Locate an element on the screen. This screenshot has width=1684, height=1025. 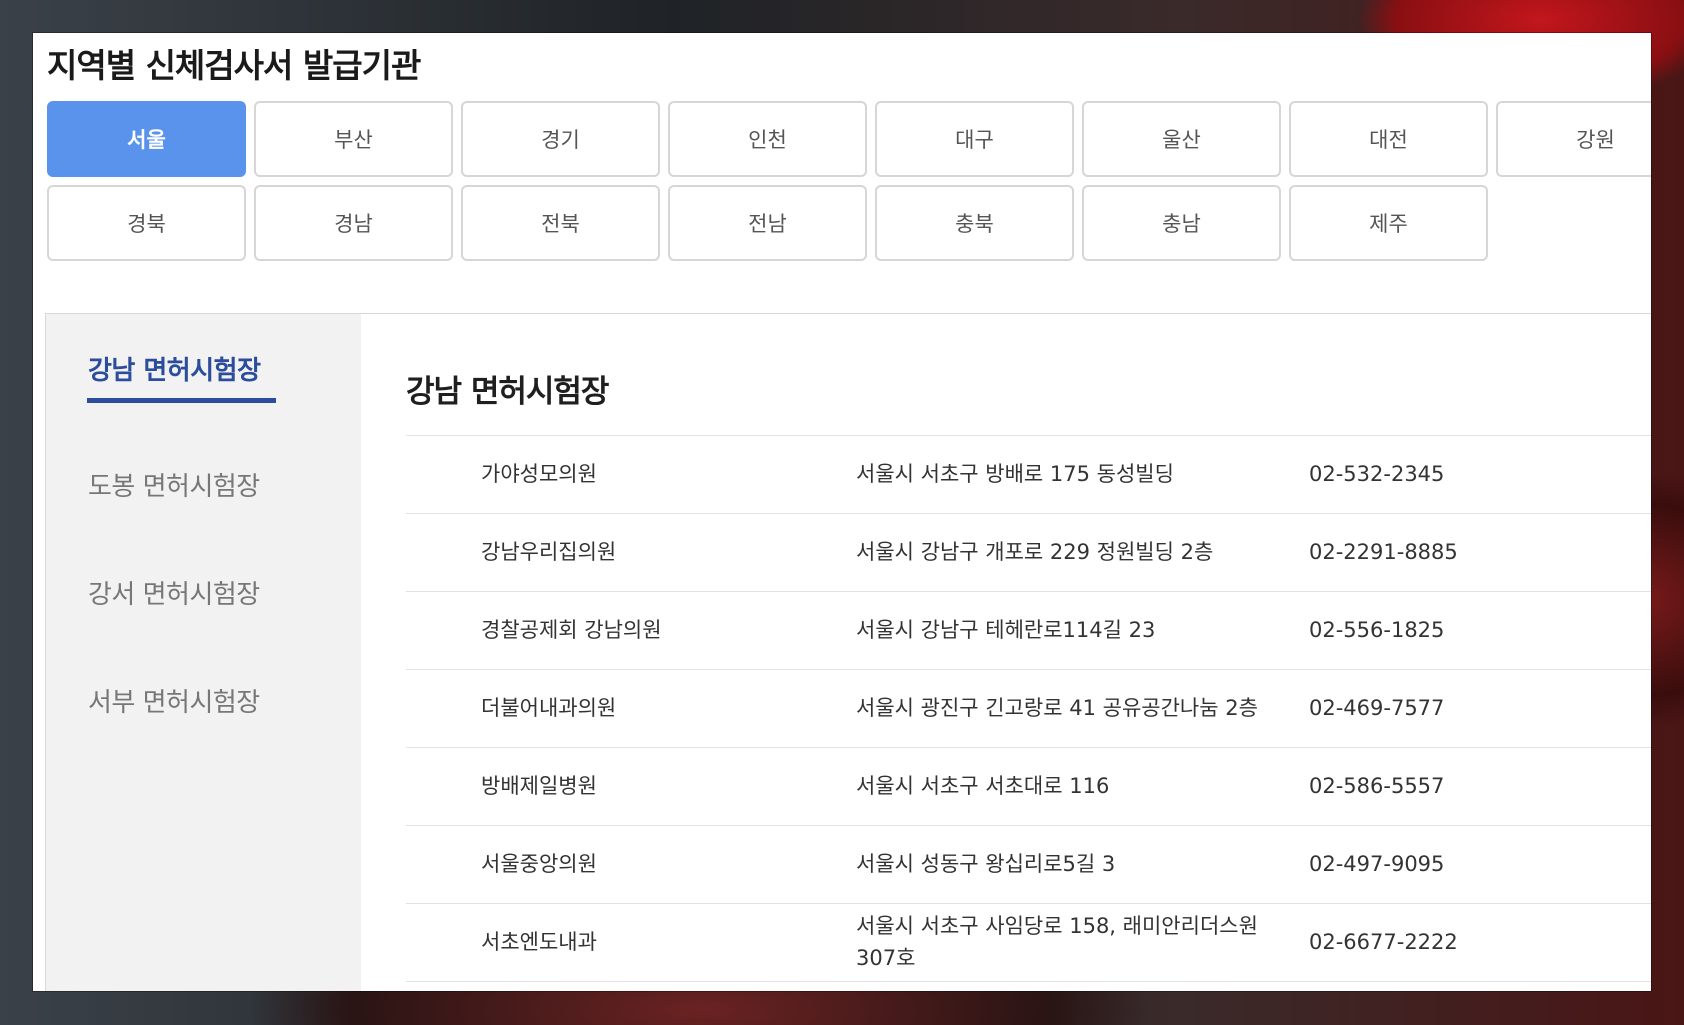
clinic-address: 서울시 광진구 긴고랑로 41 공유공간나눔 2층 is located at coordinates (1057, 707).